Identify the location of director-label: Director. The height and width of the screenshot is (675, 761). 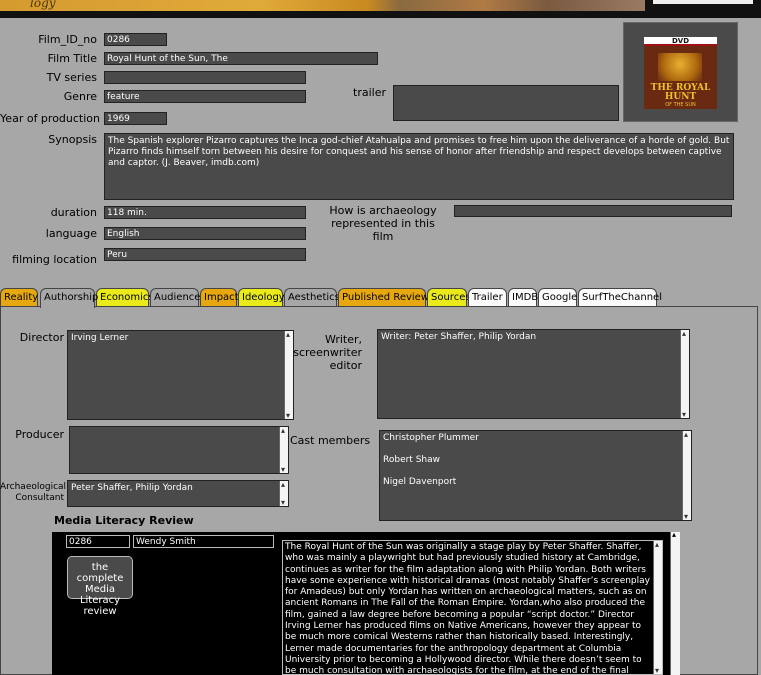
(41, 337).